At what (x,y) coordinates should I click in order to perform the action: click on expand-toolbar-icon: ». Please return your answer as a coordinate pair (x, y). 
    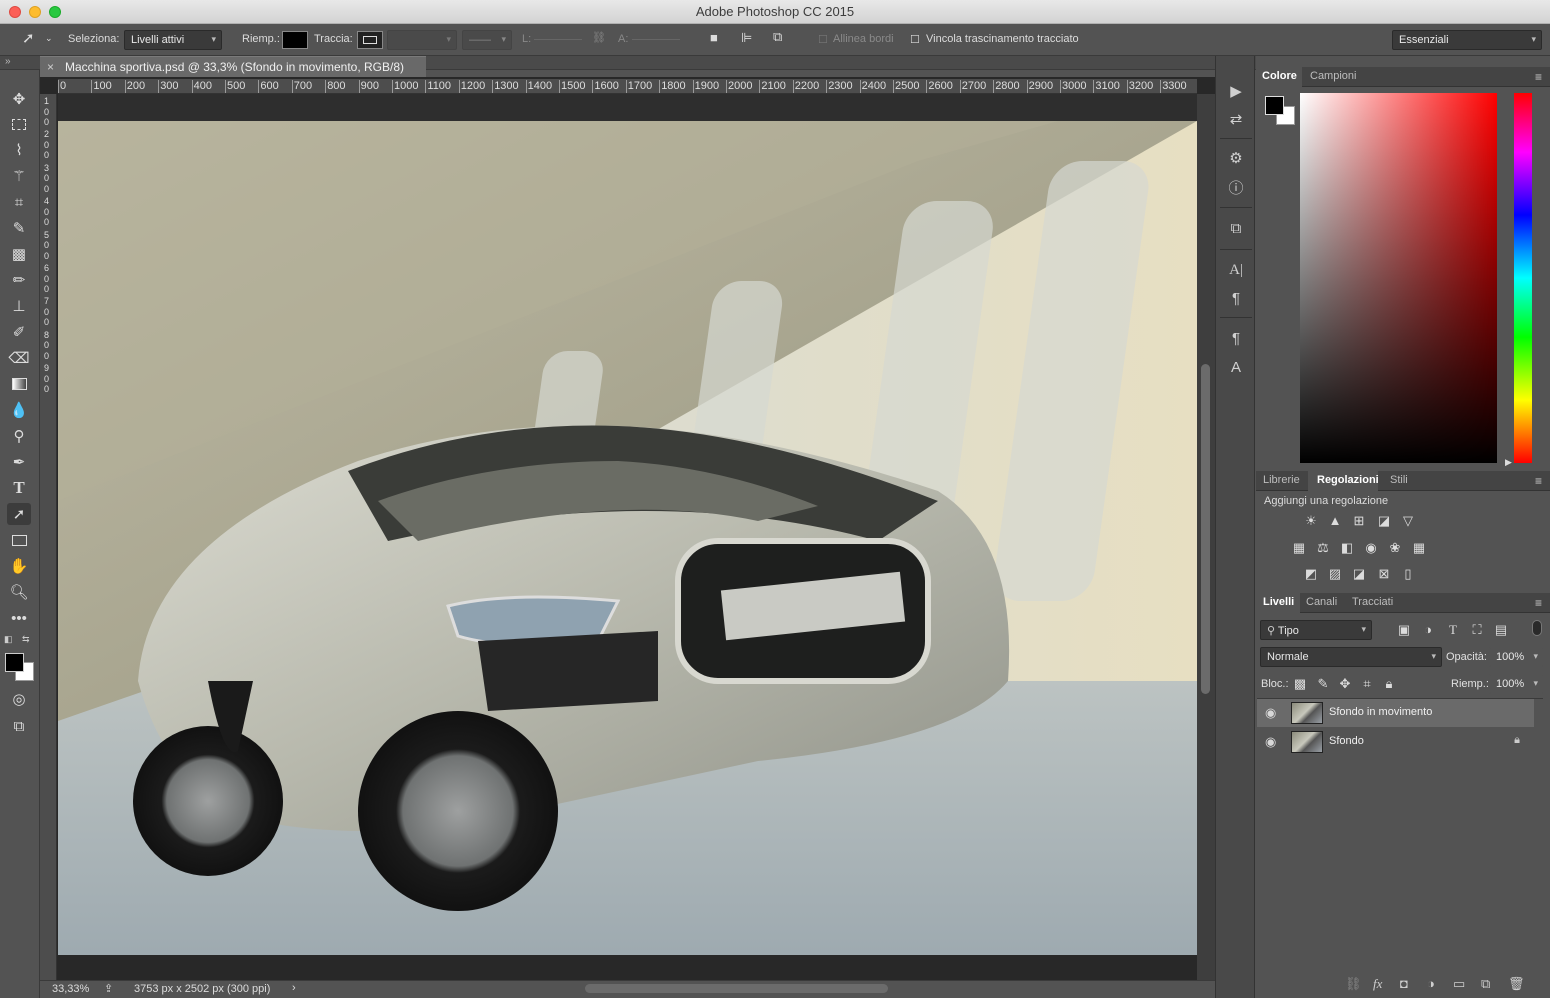
    Looking at the image, I should click on (8, 61).